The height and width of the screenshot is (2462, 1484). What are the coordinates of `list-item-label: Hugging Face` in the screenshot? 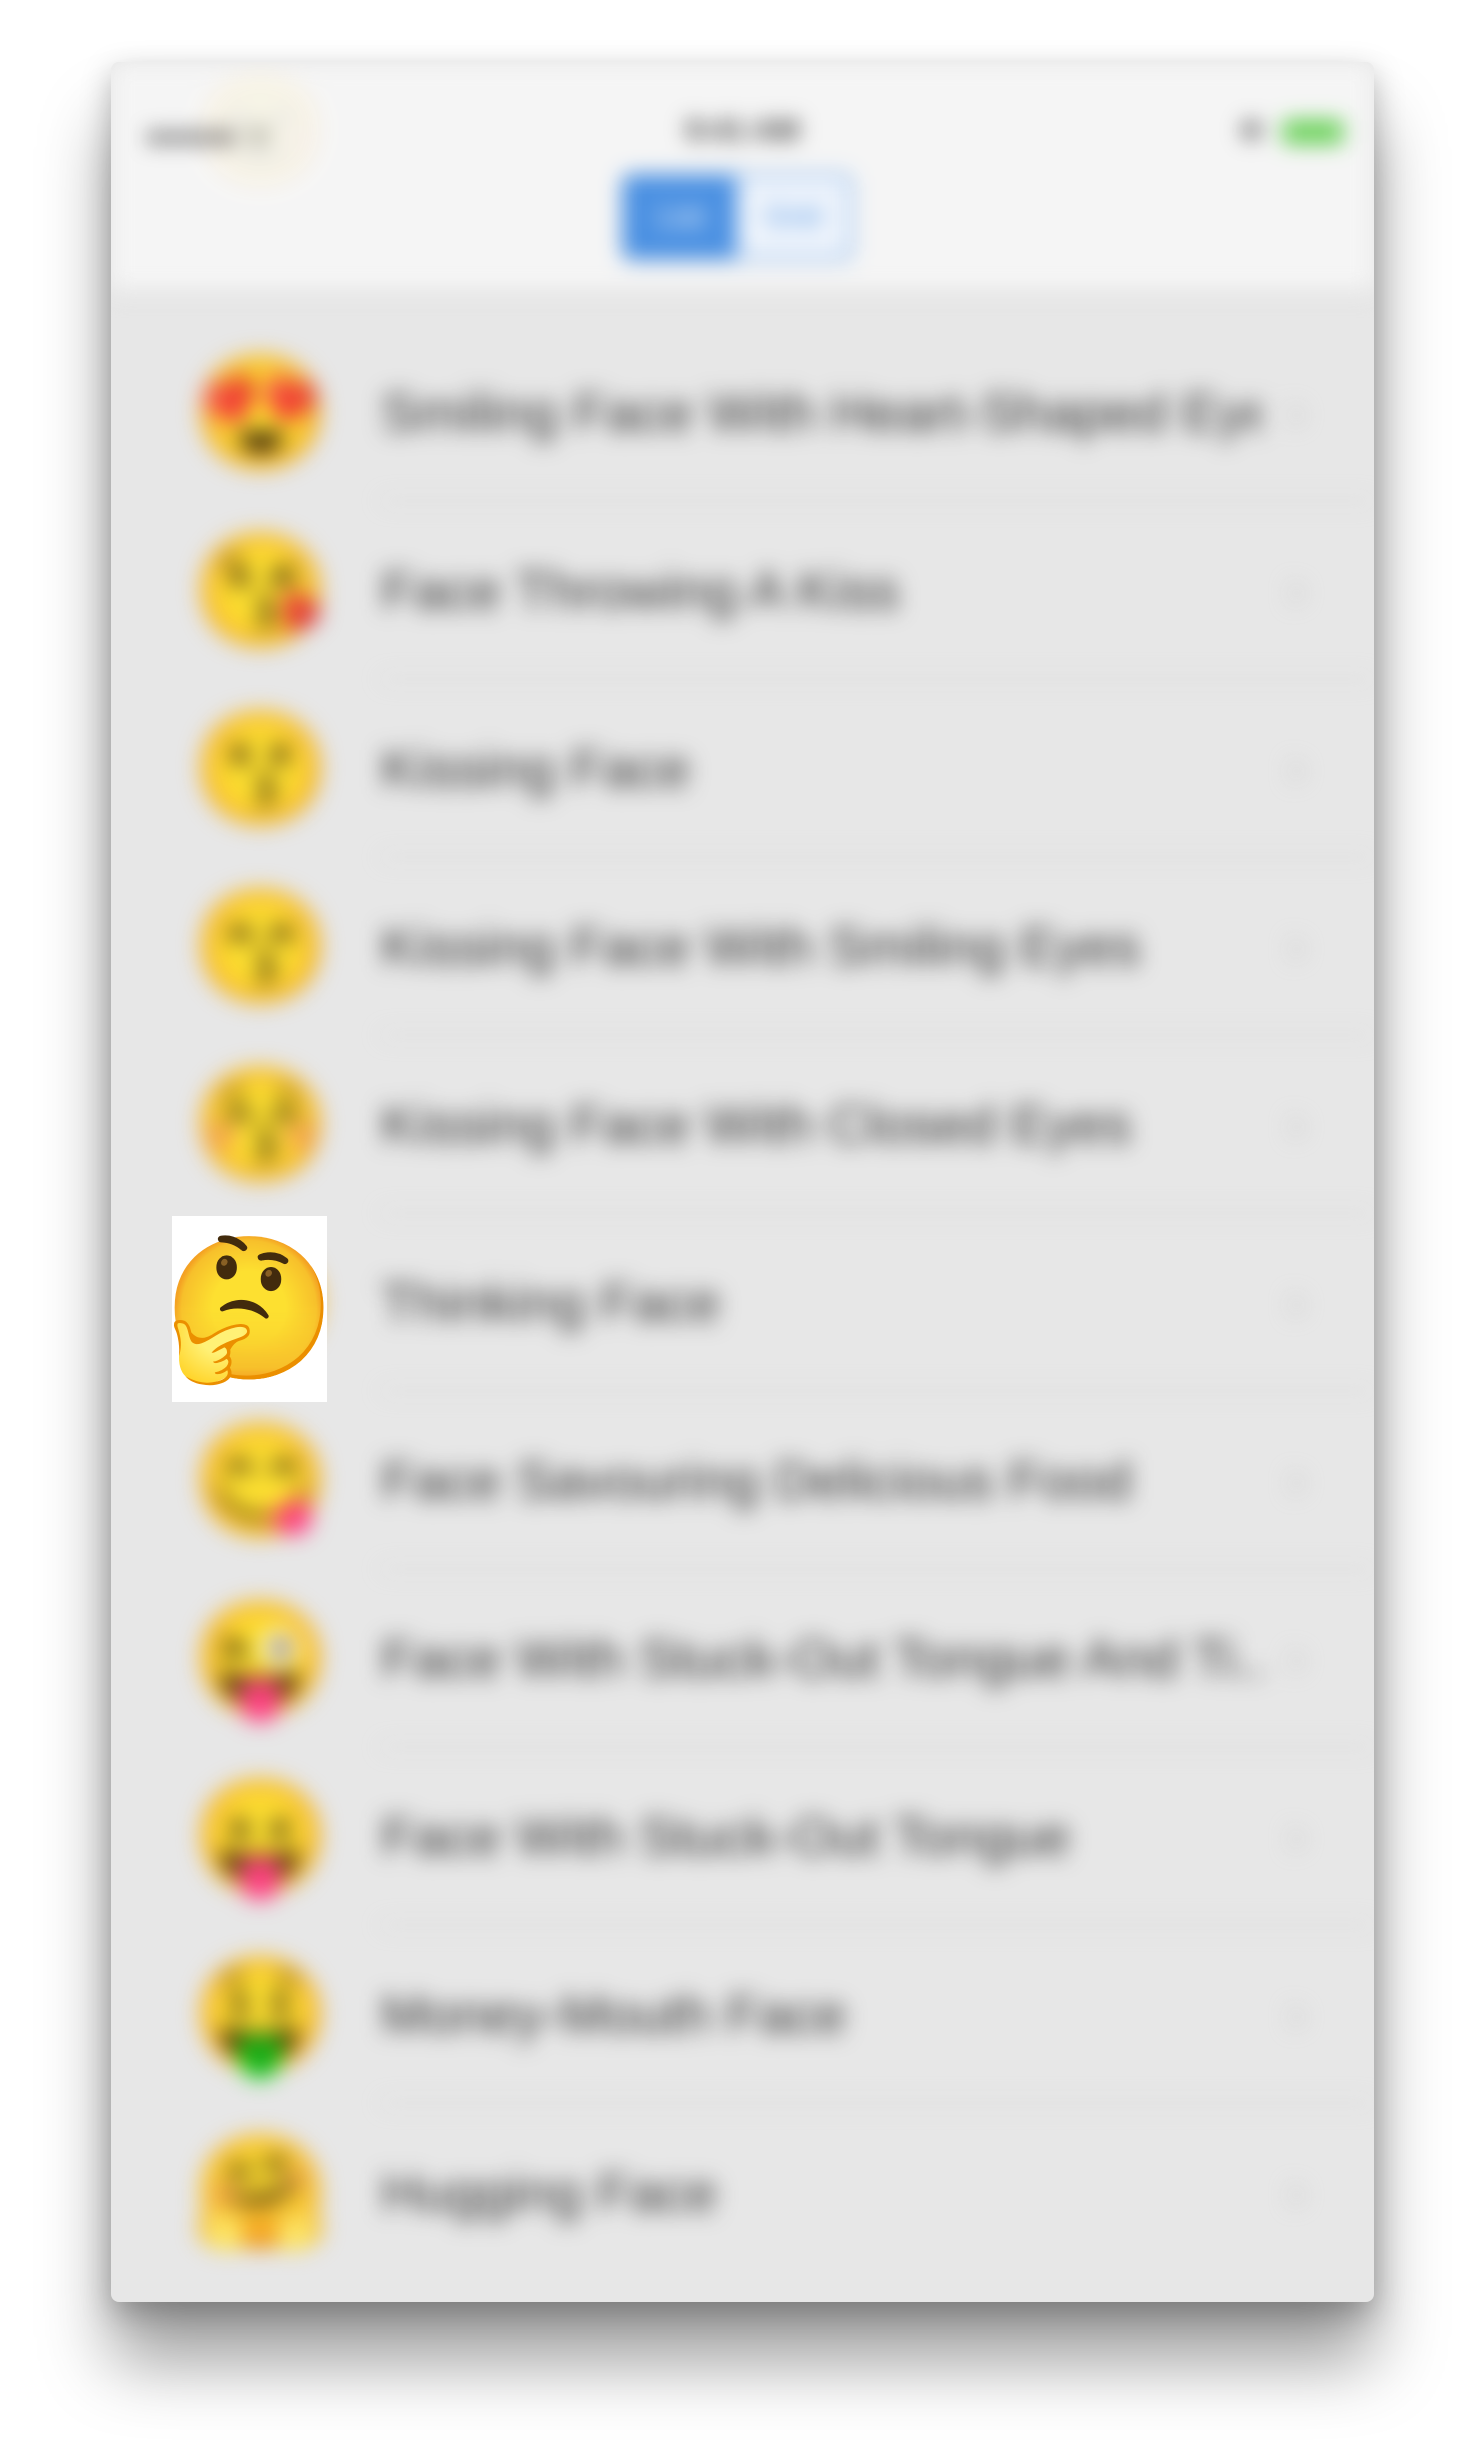 It's located at (549, 2193).